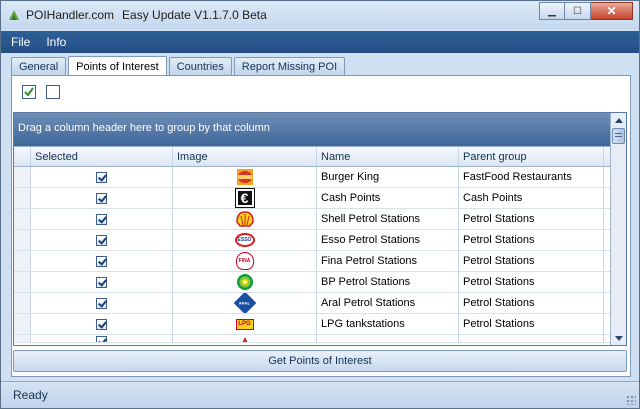 This screenshot has height=409, width=640. Describe the element at coordinates (56, 42) in the screenshot. I see `menu-info: Info` at that location.